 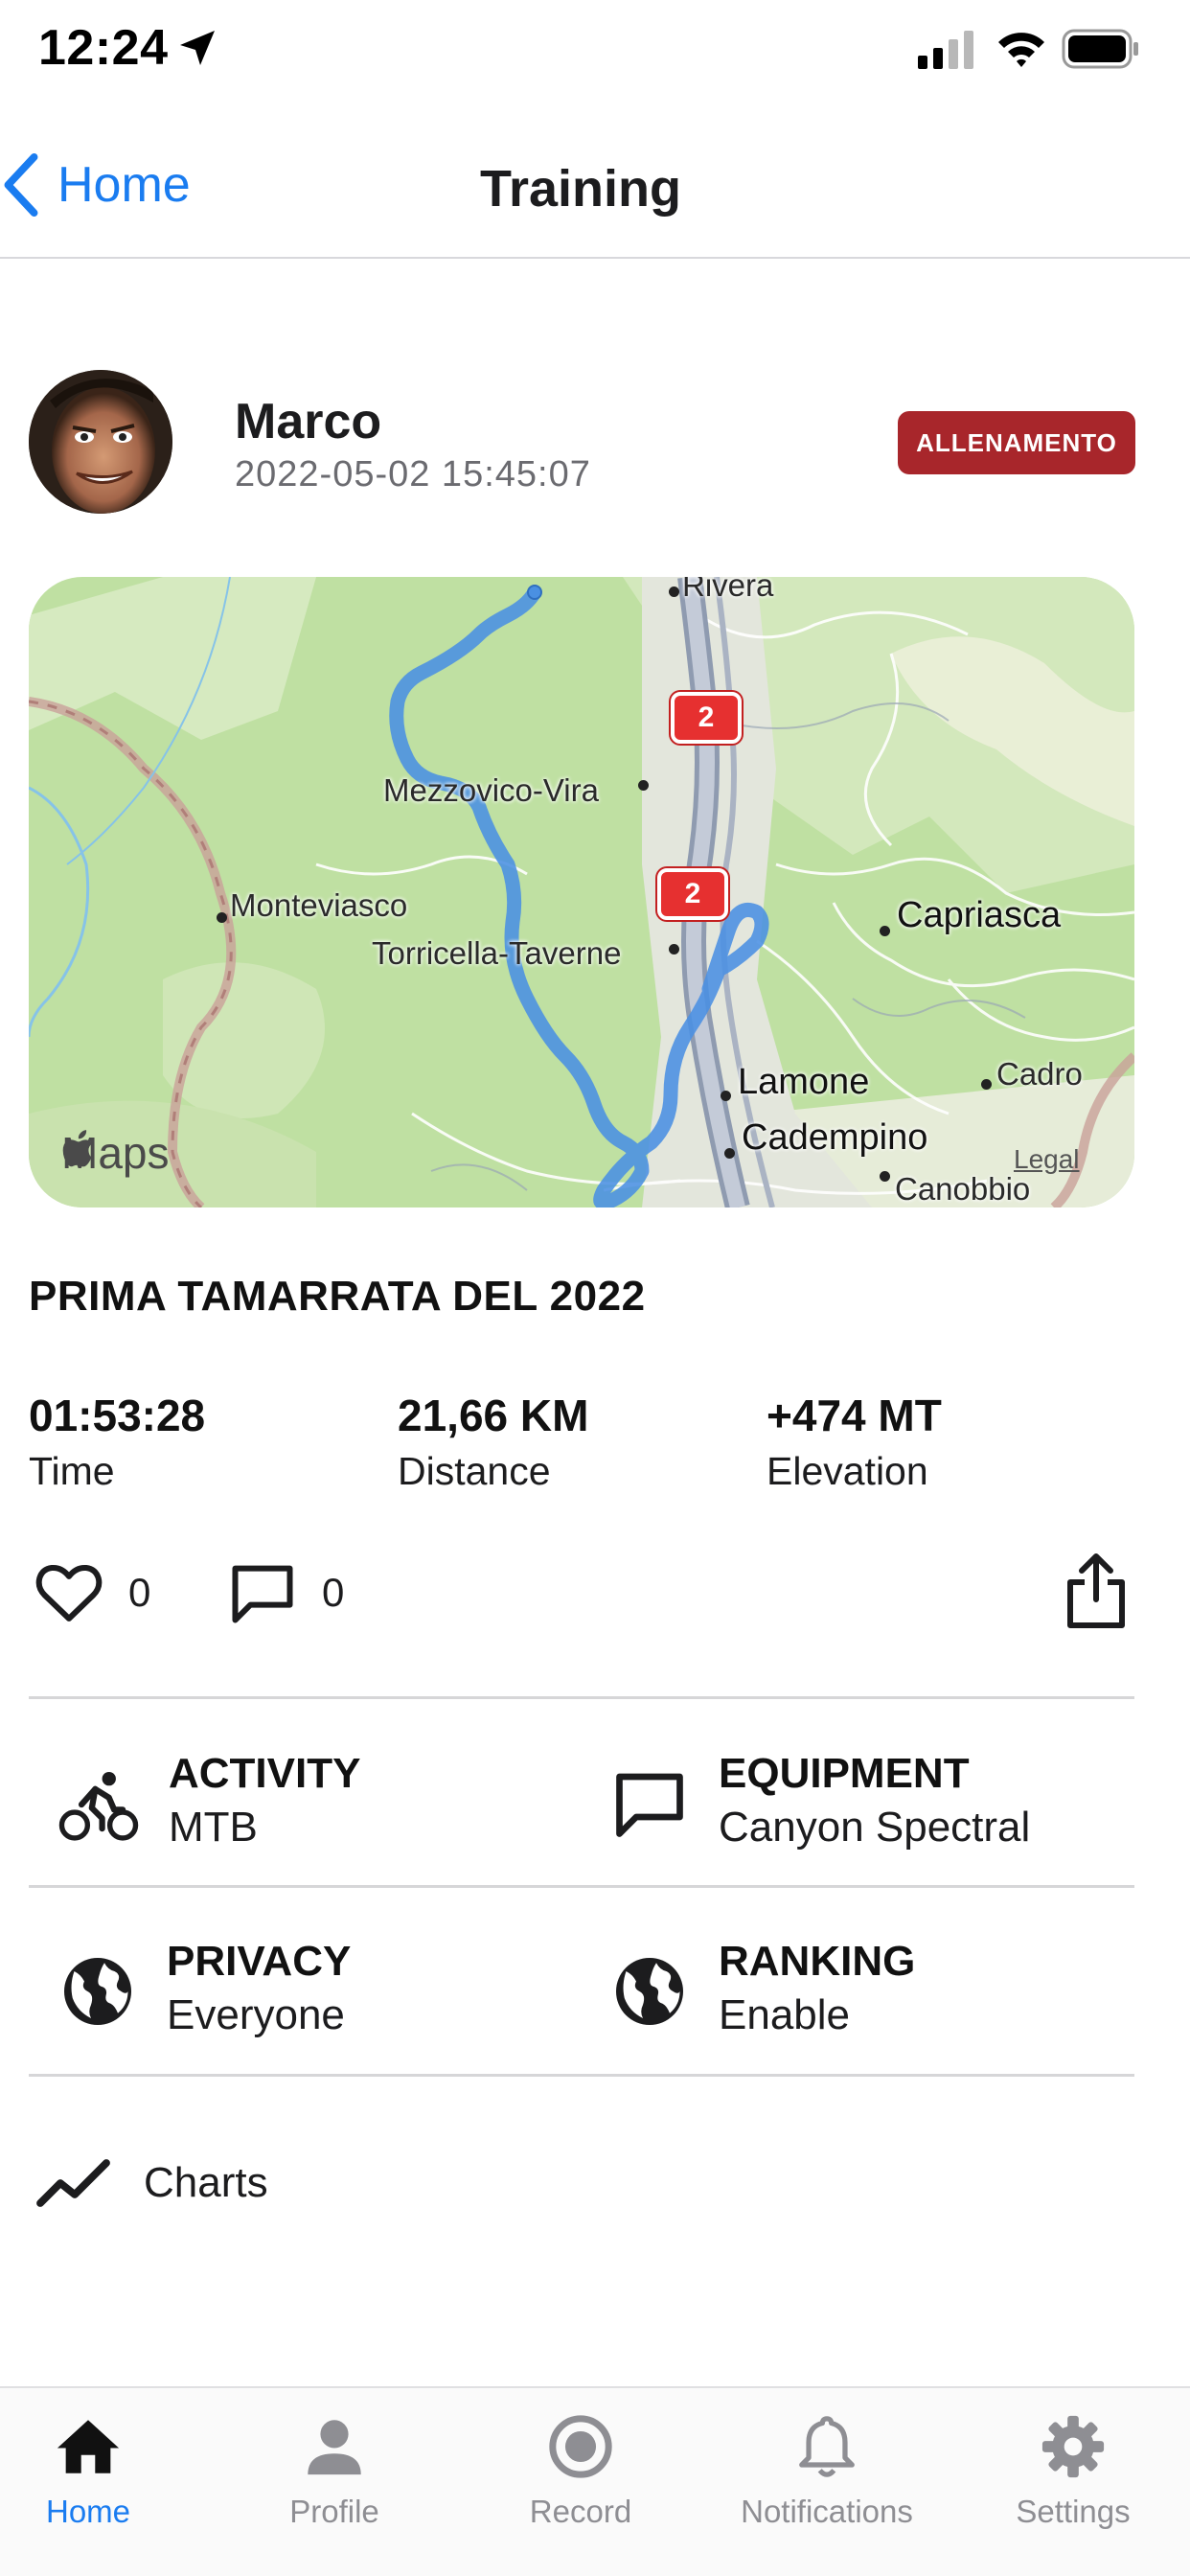 I want to click on stat-label: Time, so click(x=72, y=1471).